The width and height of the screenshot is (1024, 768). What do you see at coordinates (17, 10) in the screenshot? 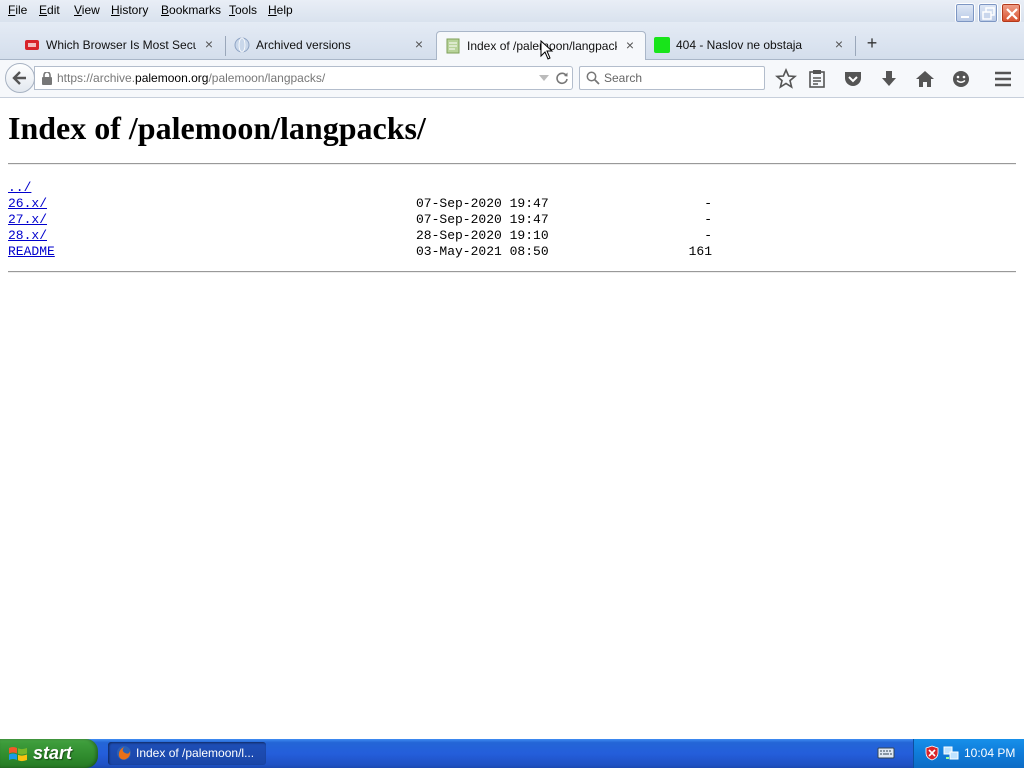
I see `menu-file: File` at bounding box center [17, 10].